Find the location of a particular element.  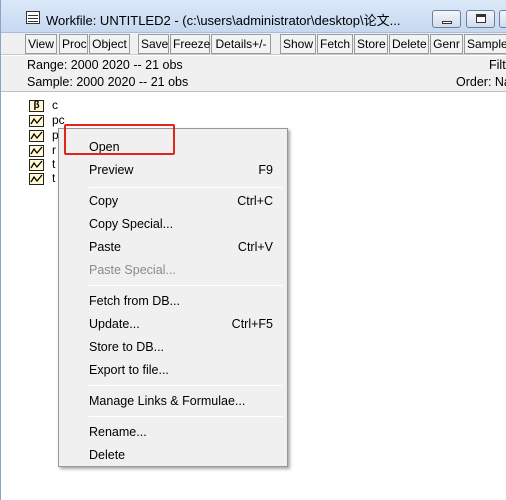

coefficient-icon: β is located at coordinates (36, 106).